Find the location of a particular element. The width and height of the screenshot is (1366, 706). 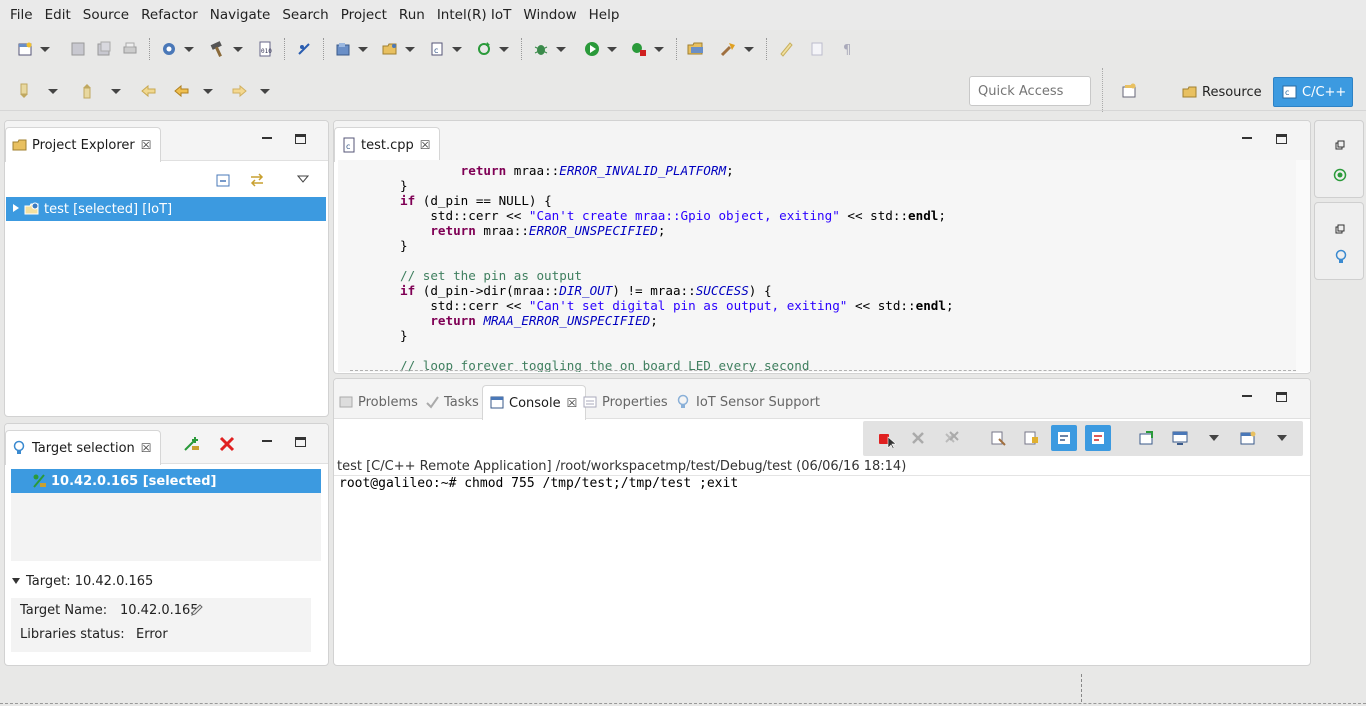

tab-iot-sensor-support: IoT Sensor Support is located at coordinates (748, 402).